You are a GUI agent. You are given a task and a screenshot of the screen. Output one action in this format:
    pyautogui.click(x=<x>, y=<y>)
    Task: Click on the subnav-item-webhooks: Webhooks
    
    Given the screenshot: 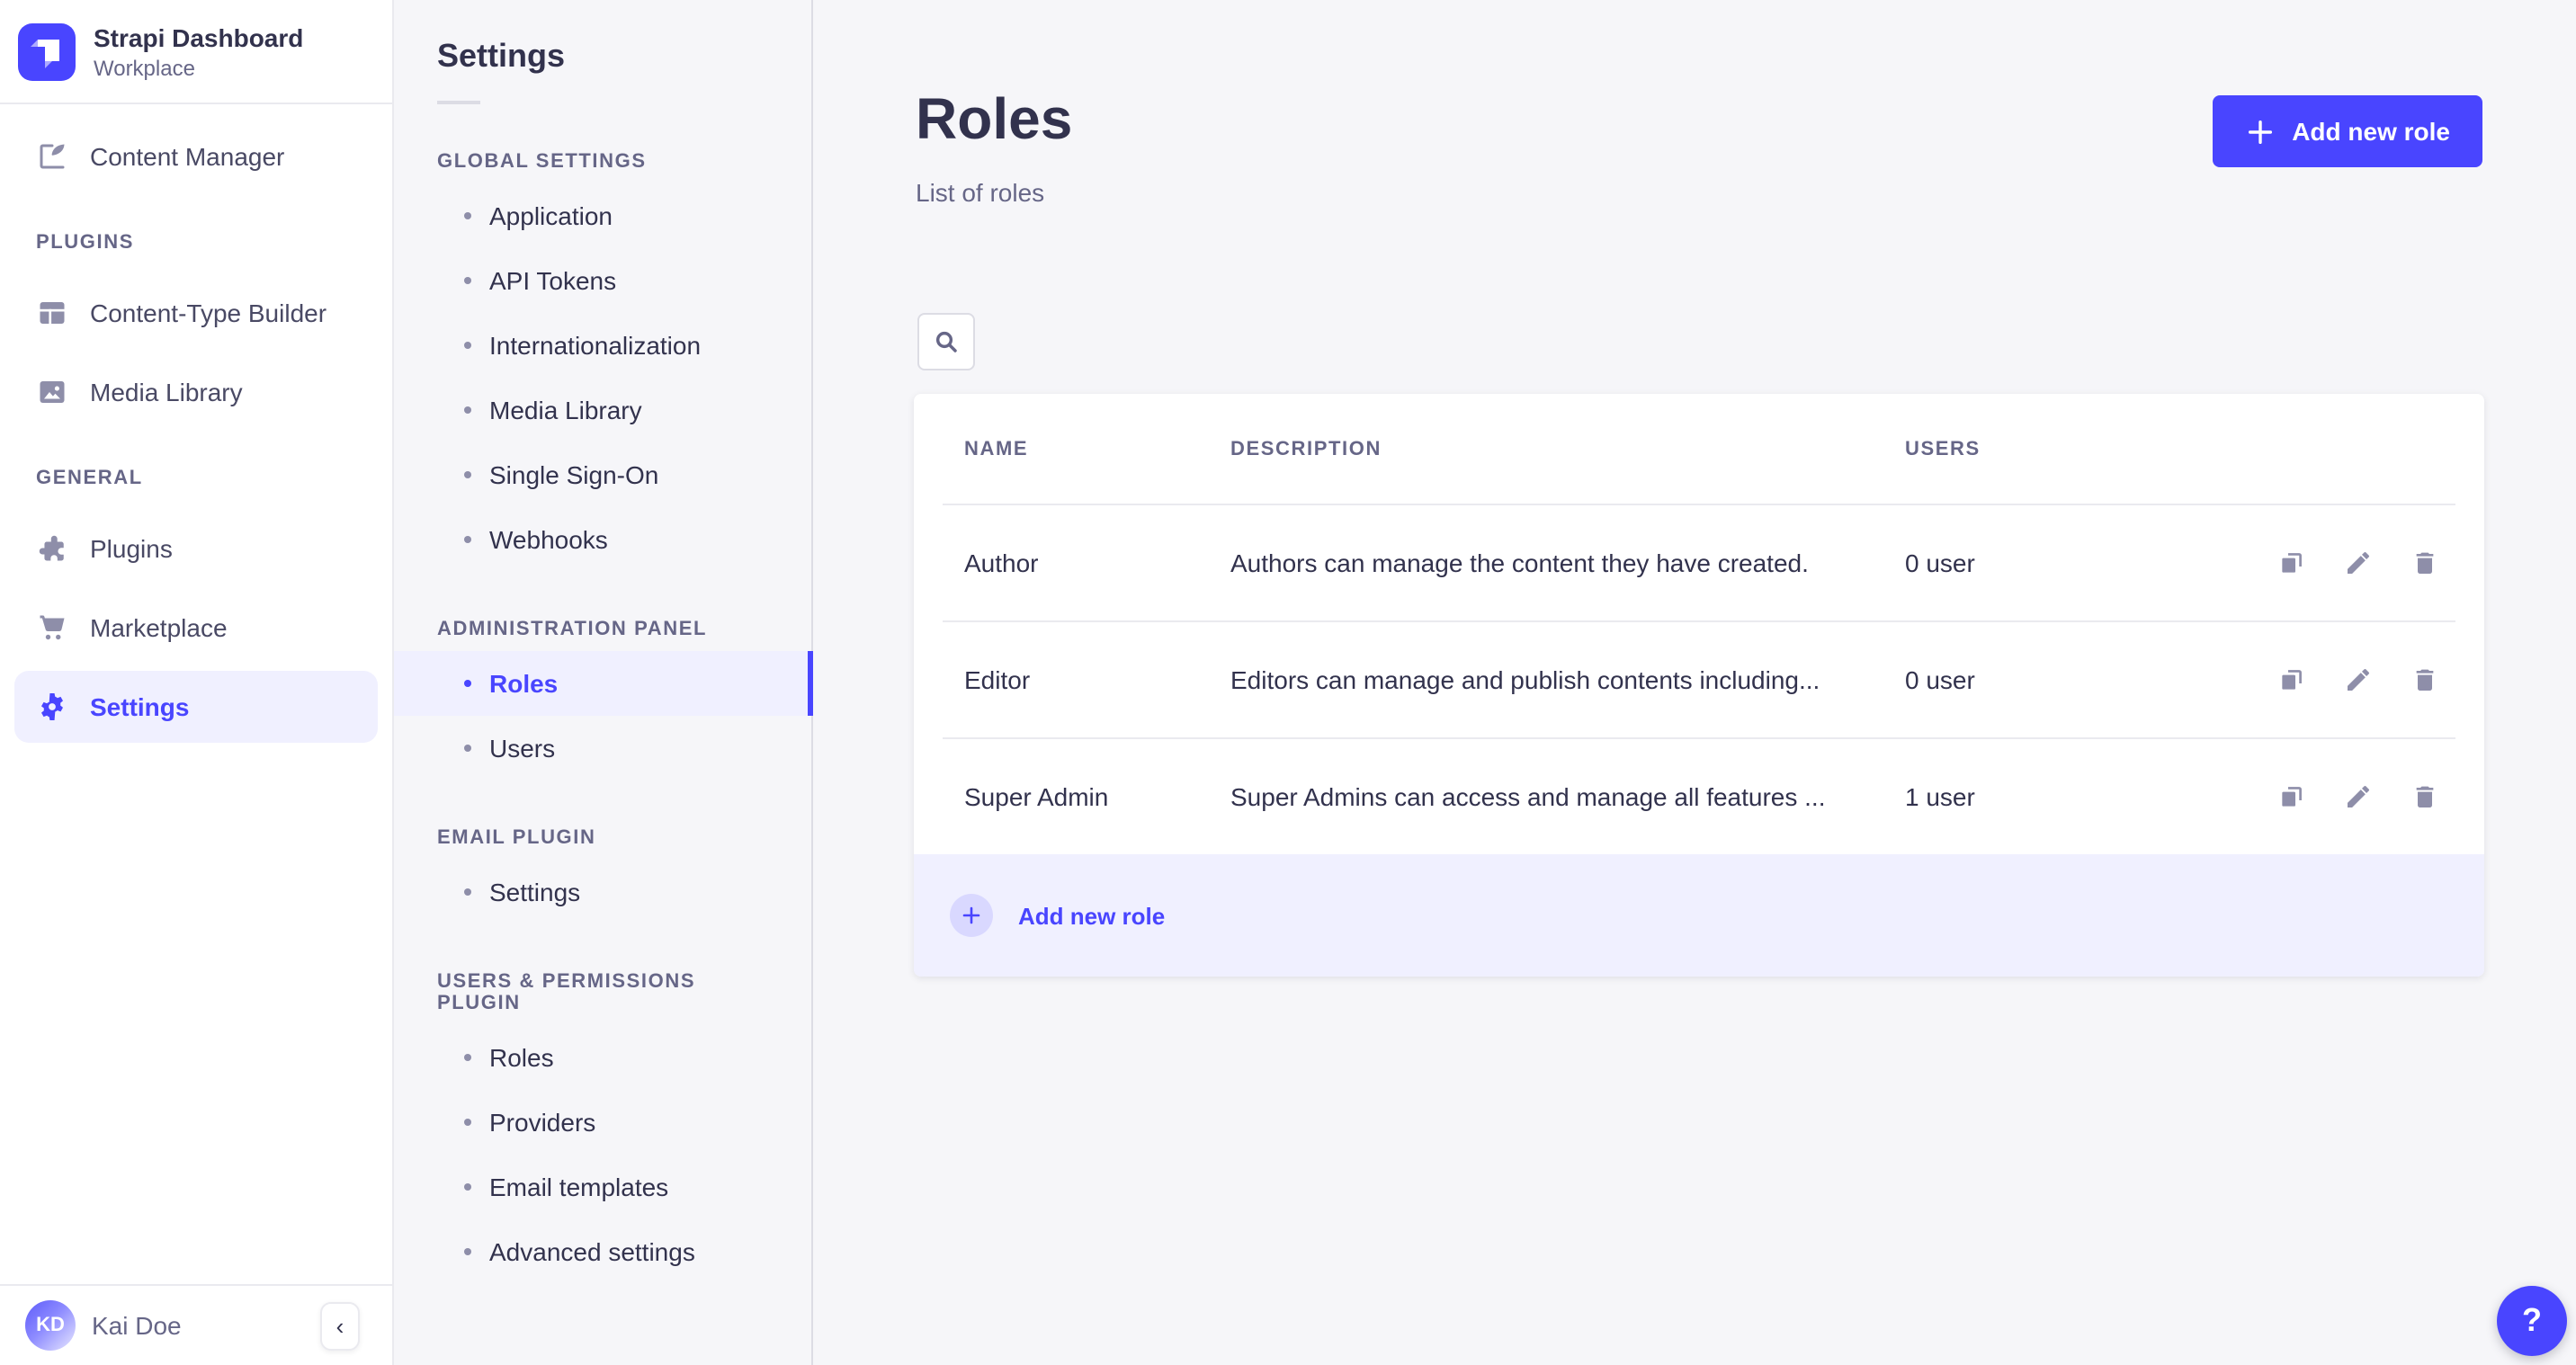 What is the action you would take?
    pyautogui.click(x=602, y=540)
    